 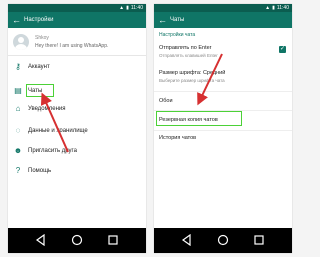 I want to click on enter-send-checkbox: ✓, so click(x=282, y=49).